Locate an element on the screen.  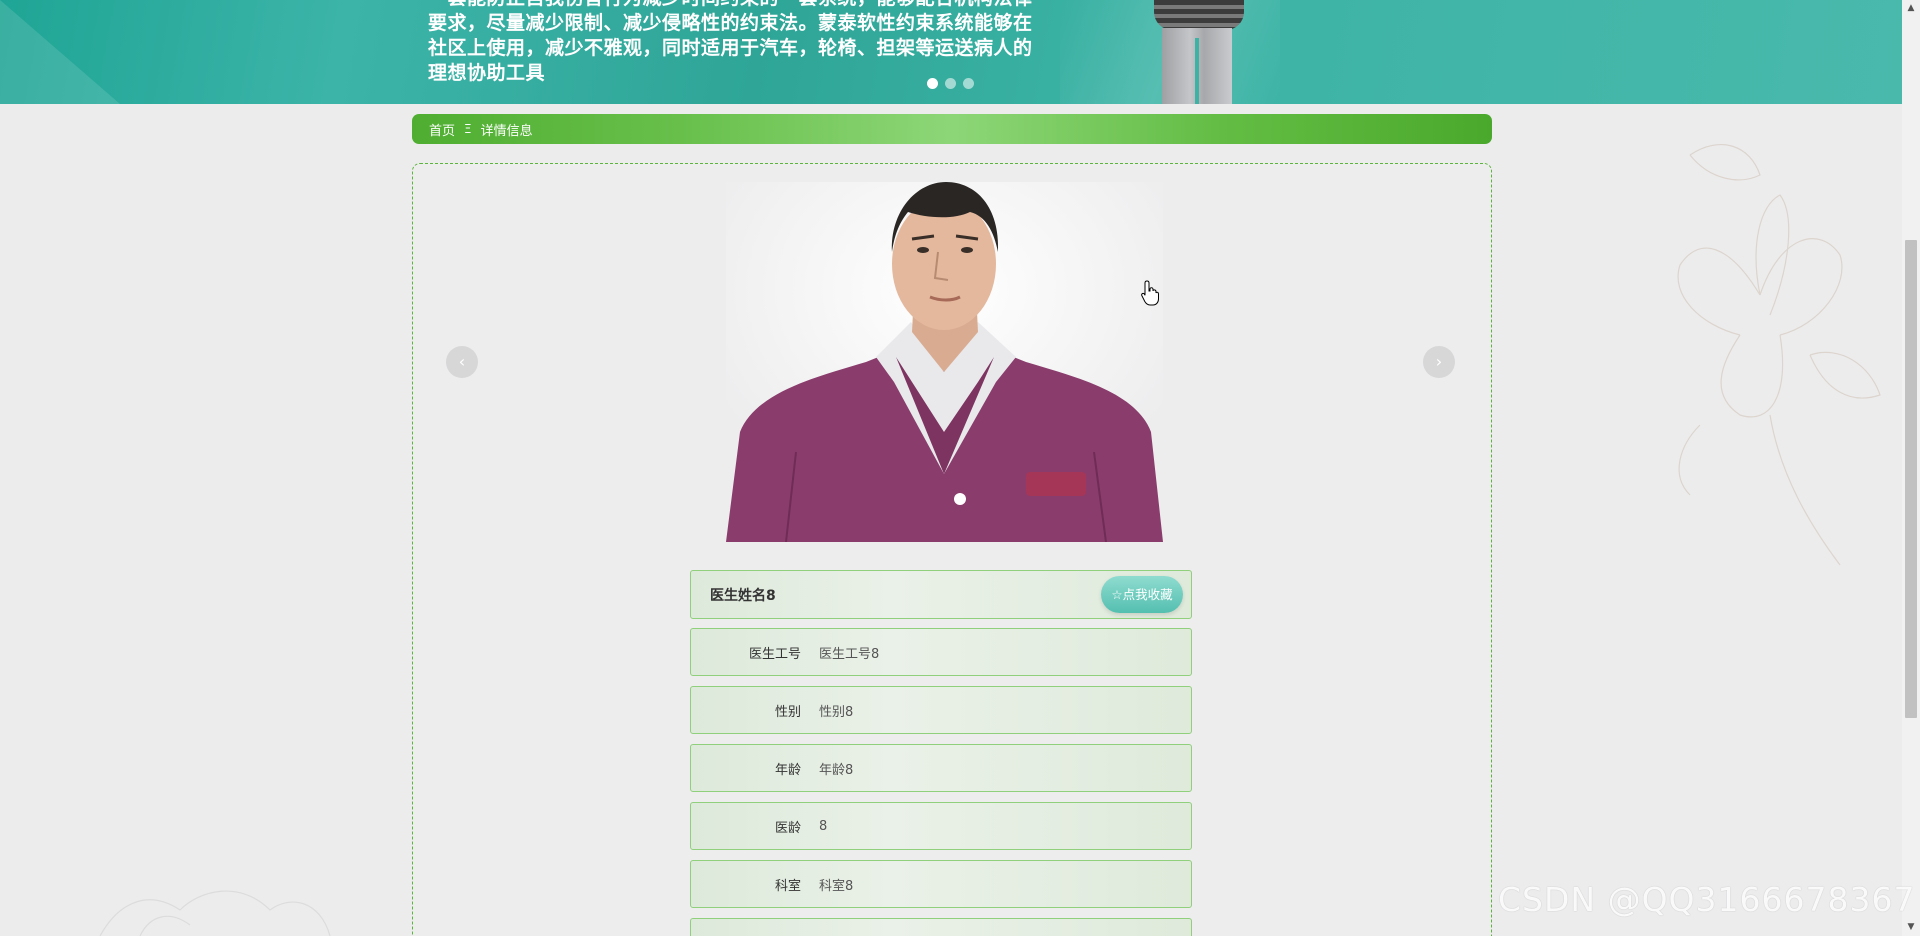
field-row-doctor-id: 医生工号 医生工号8 is located at coordinates (941, 652).